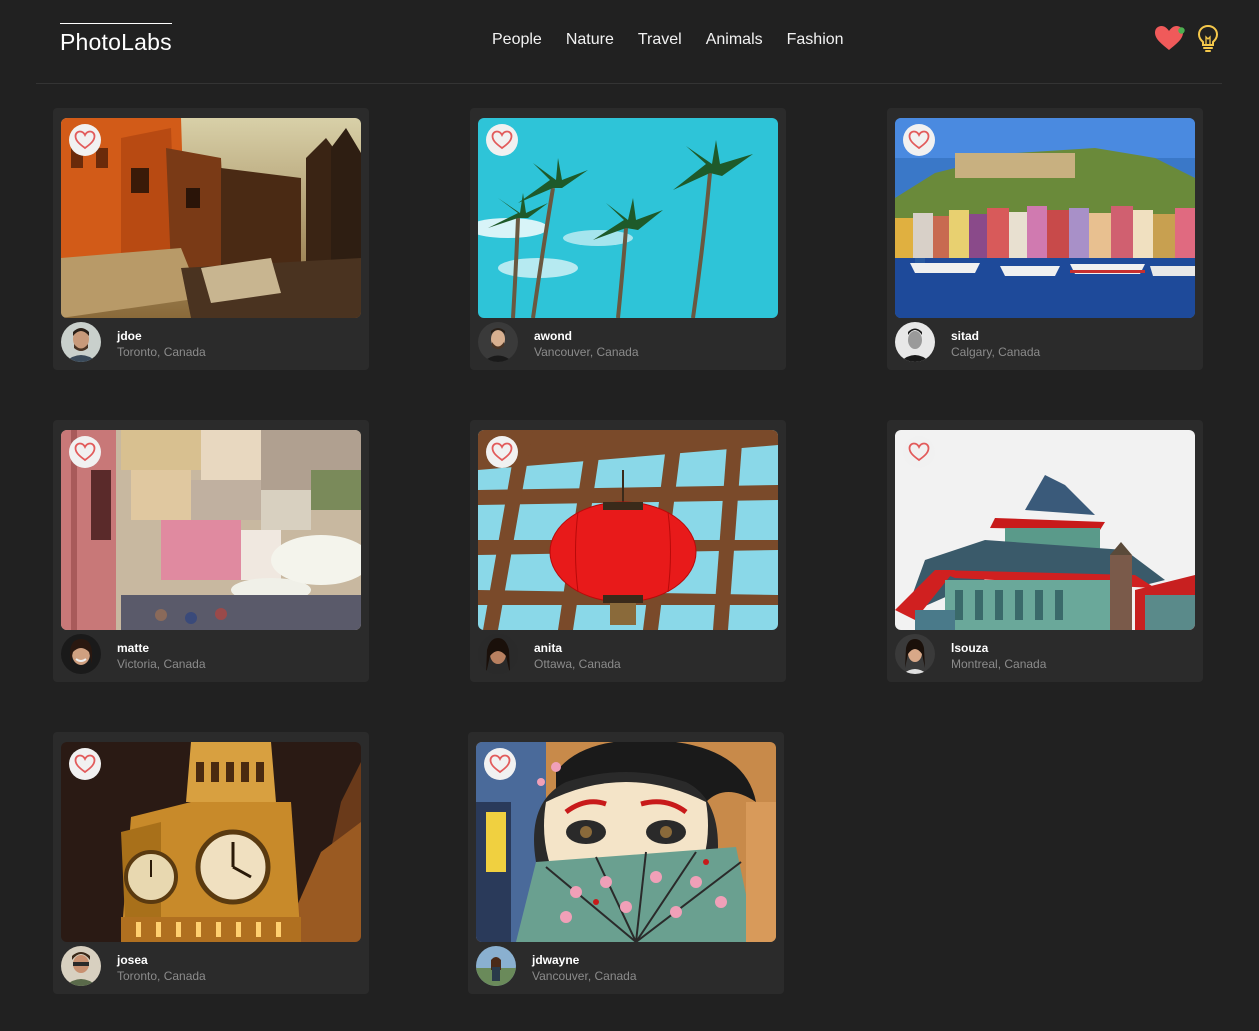 The height and width of the screenshot is (1031, 1259). I want to click on photo-username: lsouza, so click(970, 648).